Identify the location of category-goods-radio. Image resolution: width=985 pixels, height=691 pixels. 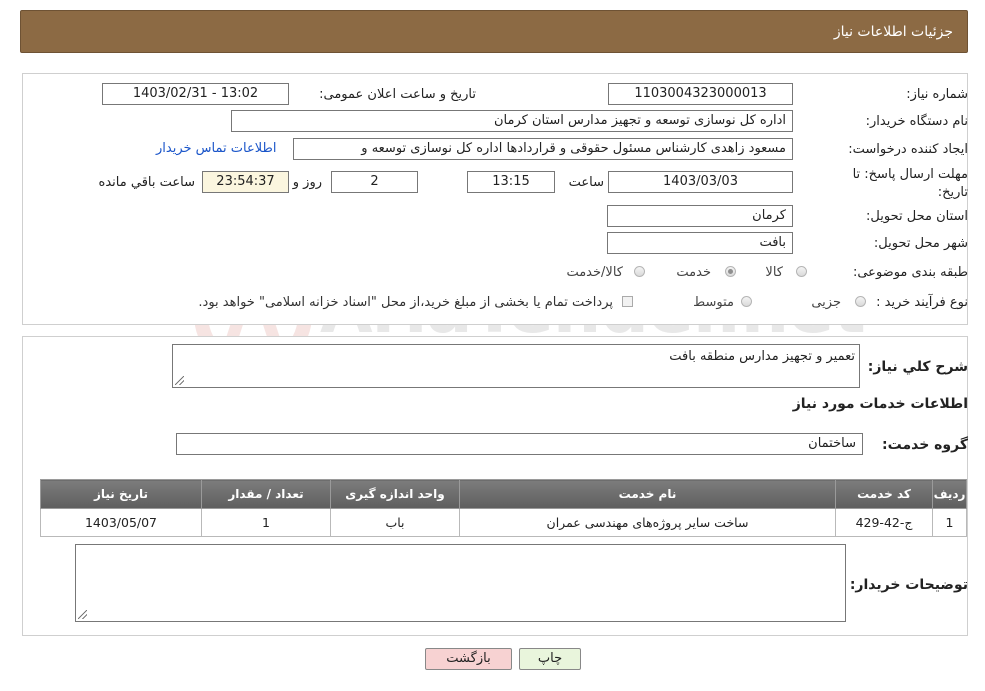
(801, 271).